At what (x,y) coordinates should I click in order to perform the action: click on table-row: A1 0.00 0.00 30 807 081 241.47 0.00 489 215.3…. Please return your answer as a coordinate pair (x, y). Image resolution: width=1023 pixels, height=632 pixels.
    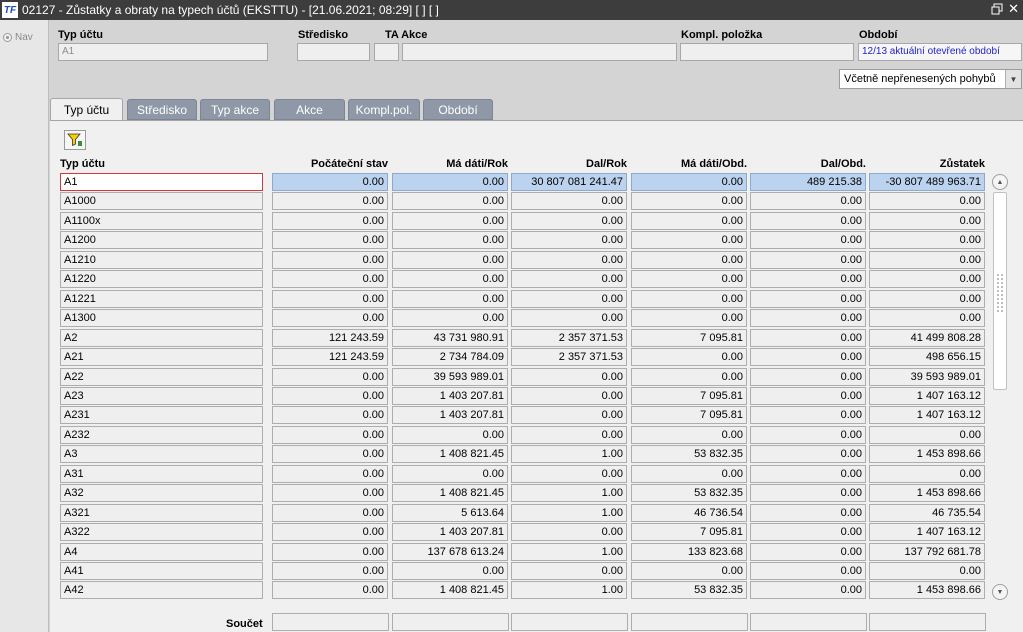
    Looking at the image, I should click on (527, 182).